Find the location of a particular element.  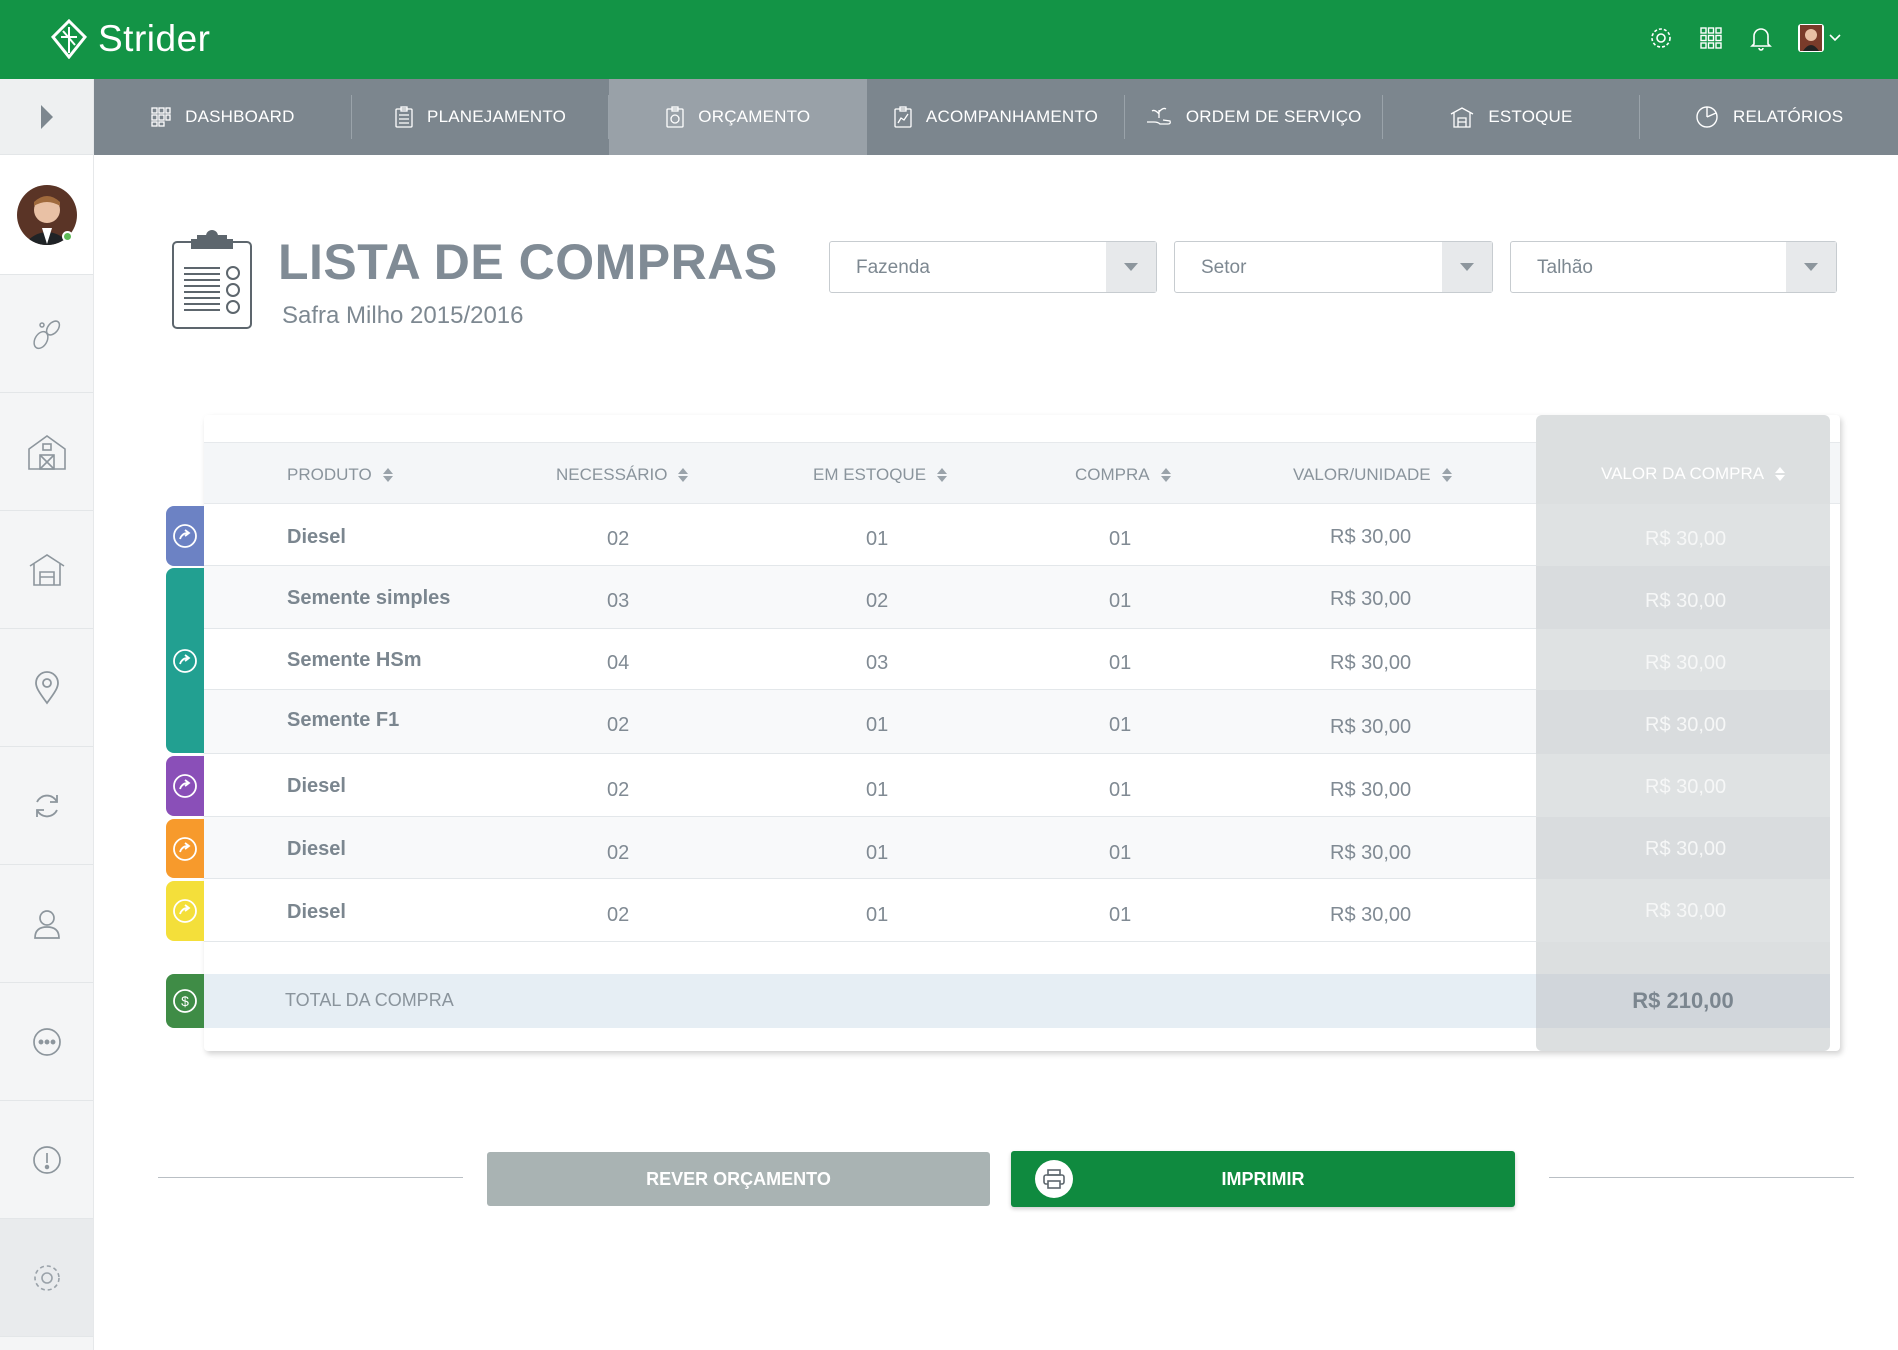

apps-grid-icon is located at coordinates (1711, 38).